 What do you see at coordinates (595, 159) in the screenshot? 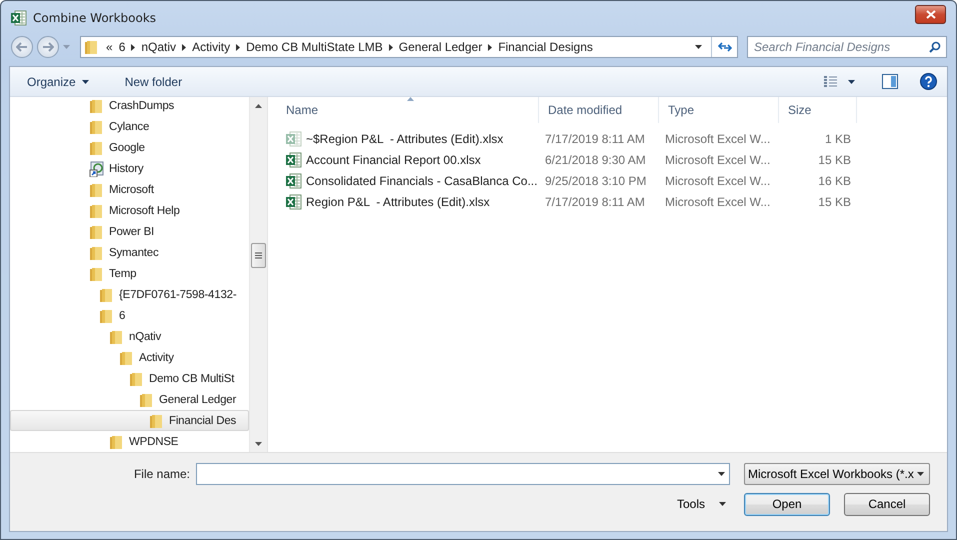
I see `date-modified: 6/21/2018 9:30 AM` at bounding box center [595, 159].